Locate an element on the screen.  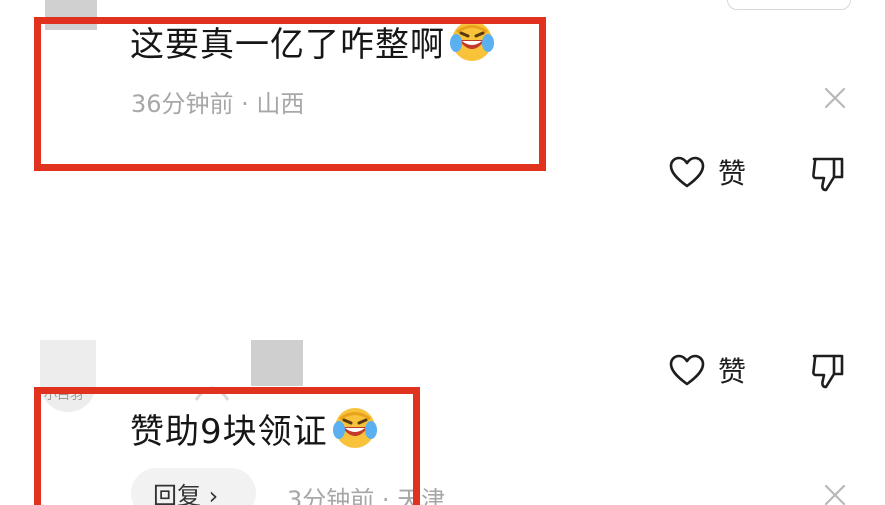
image-thumbnail is located at coordinates (277, 363).